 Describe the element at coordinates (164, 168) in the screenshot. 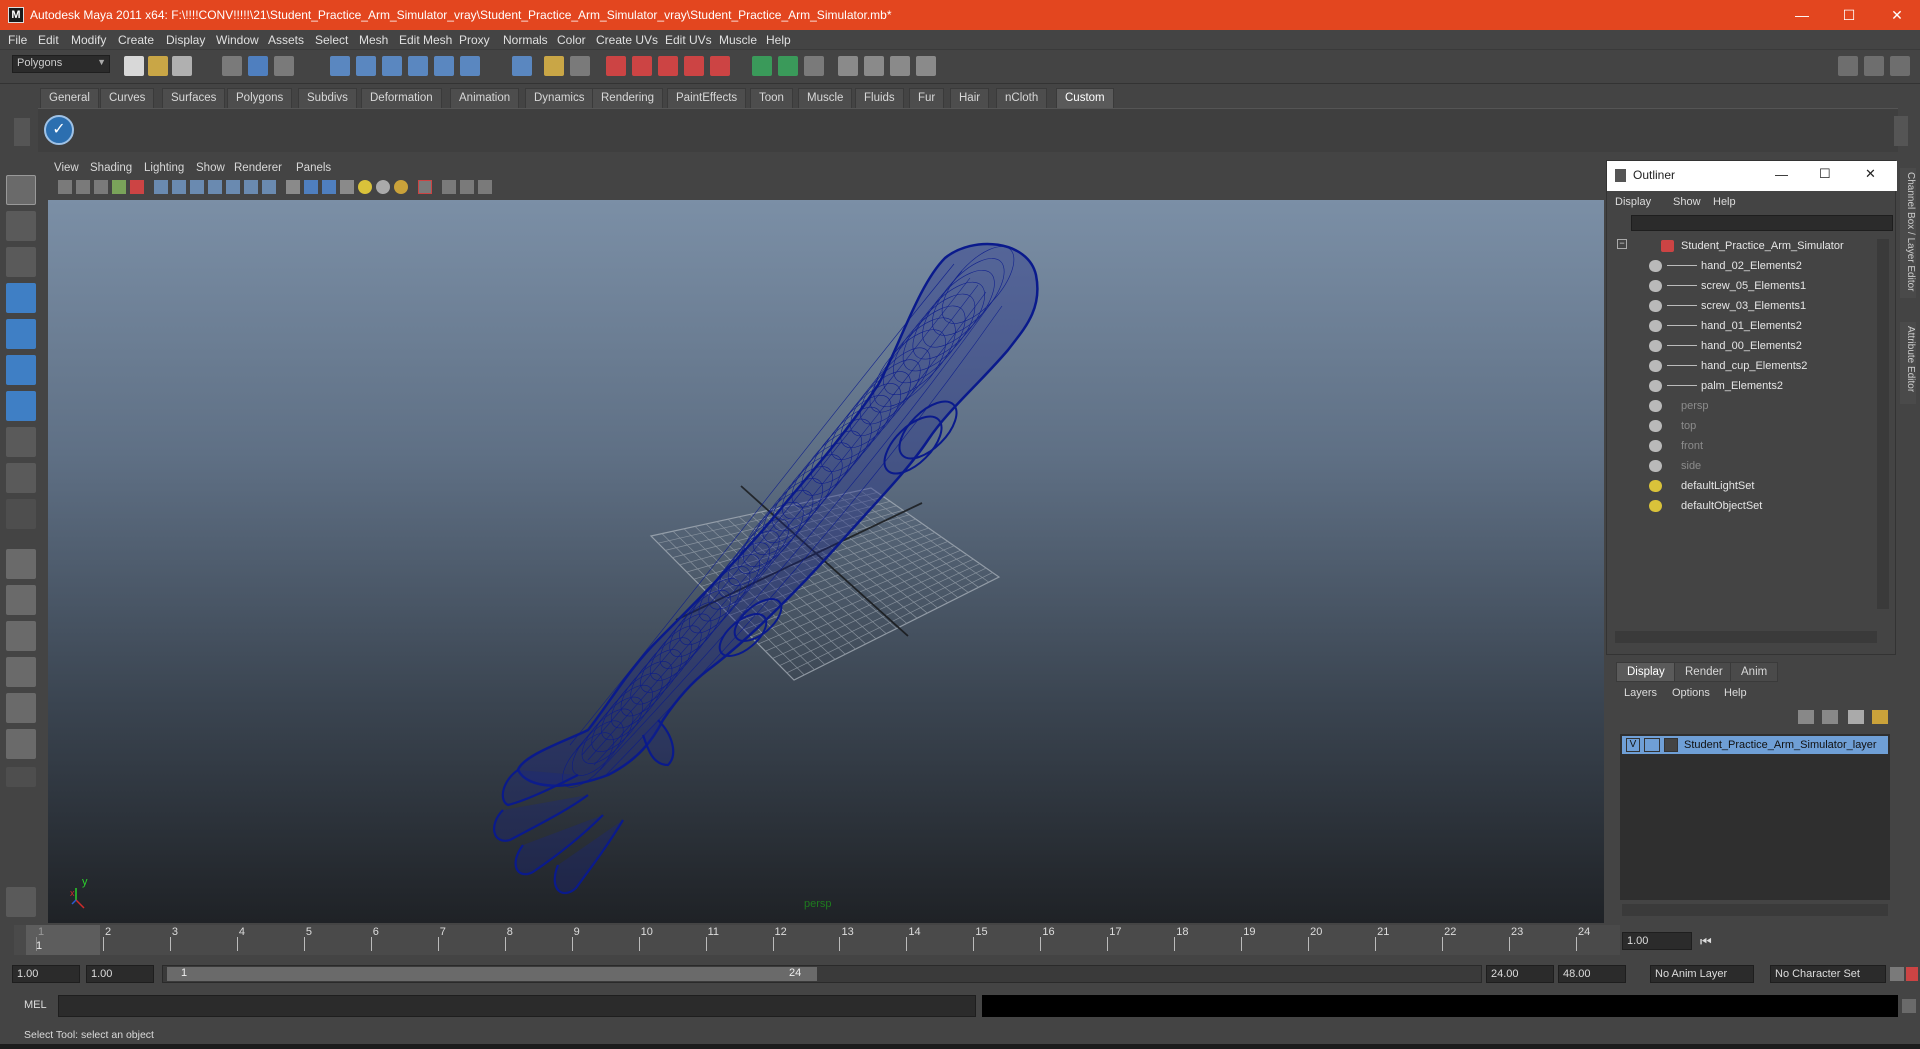

I see `panel-menu-lighting: Lighting` at that location.